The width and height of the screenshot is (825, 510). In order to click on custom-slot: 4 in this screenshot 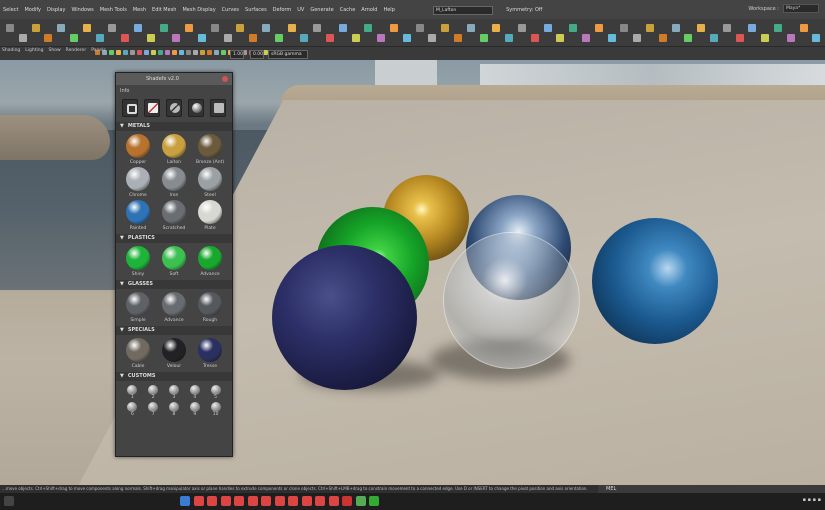, I will do `click(194, 392)`.